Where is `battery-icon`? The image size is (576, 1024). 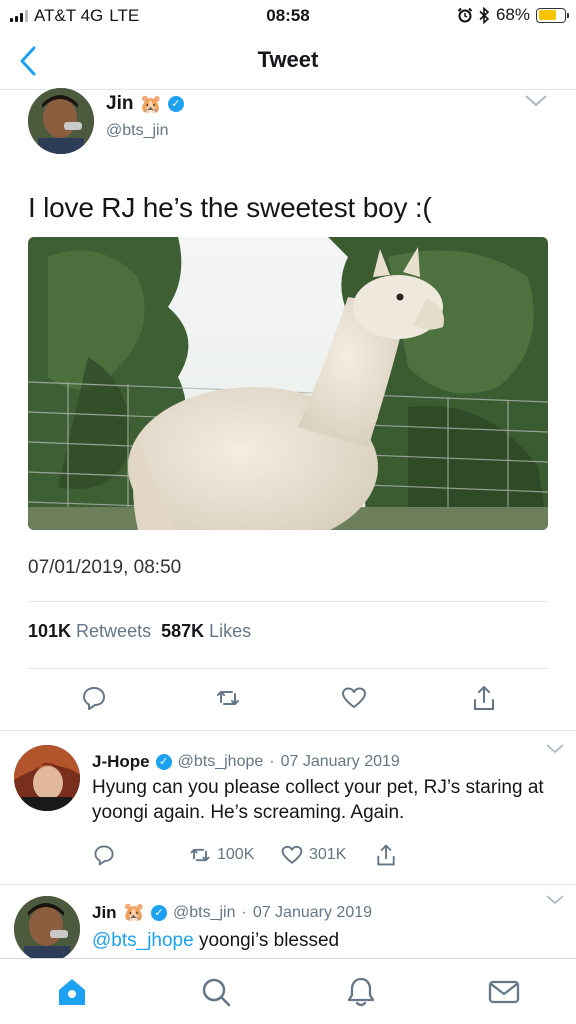 battery-icon is located at coordinates (552, 15).